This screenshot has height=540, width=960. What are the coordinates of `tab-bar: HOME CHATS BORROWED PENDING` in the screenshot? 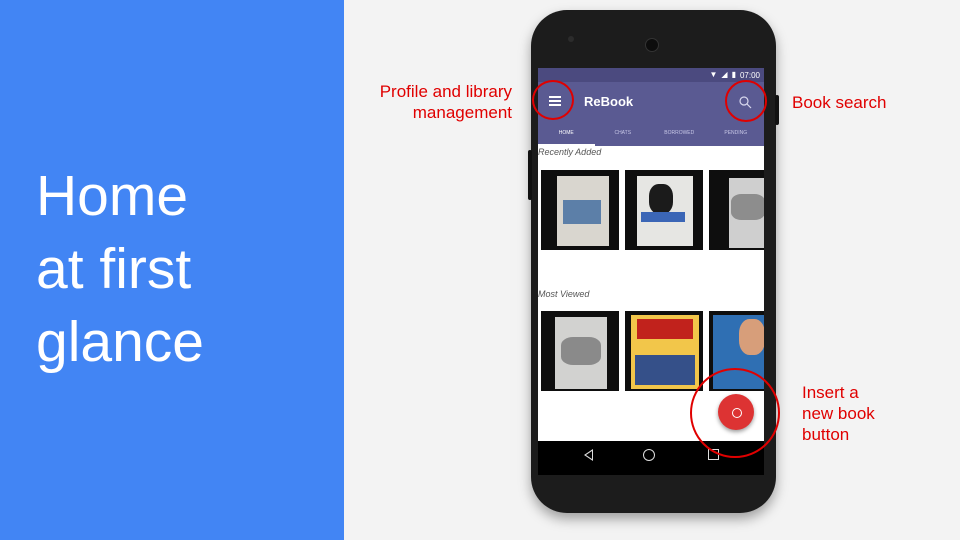 It's located at (651, 134).